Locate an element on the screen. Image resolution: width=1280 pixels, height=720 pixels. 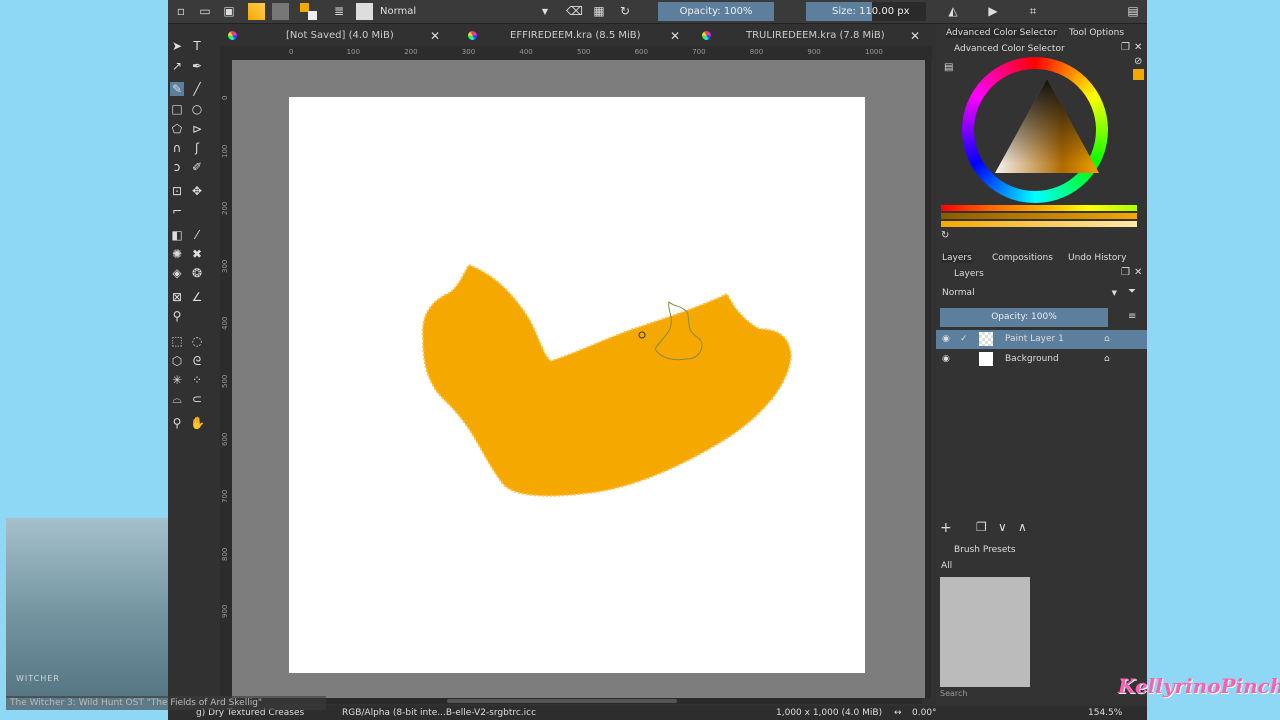
color-picker-icon: ⁄ is located at coordinates (197, 235).